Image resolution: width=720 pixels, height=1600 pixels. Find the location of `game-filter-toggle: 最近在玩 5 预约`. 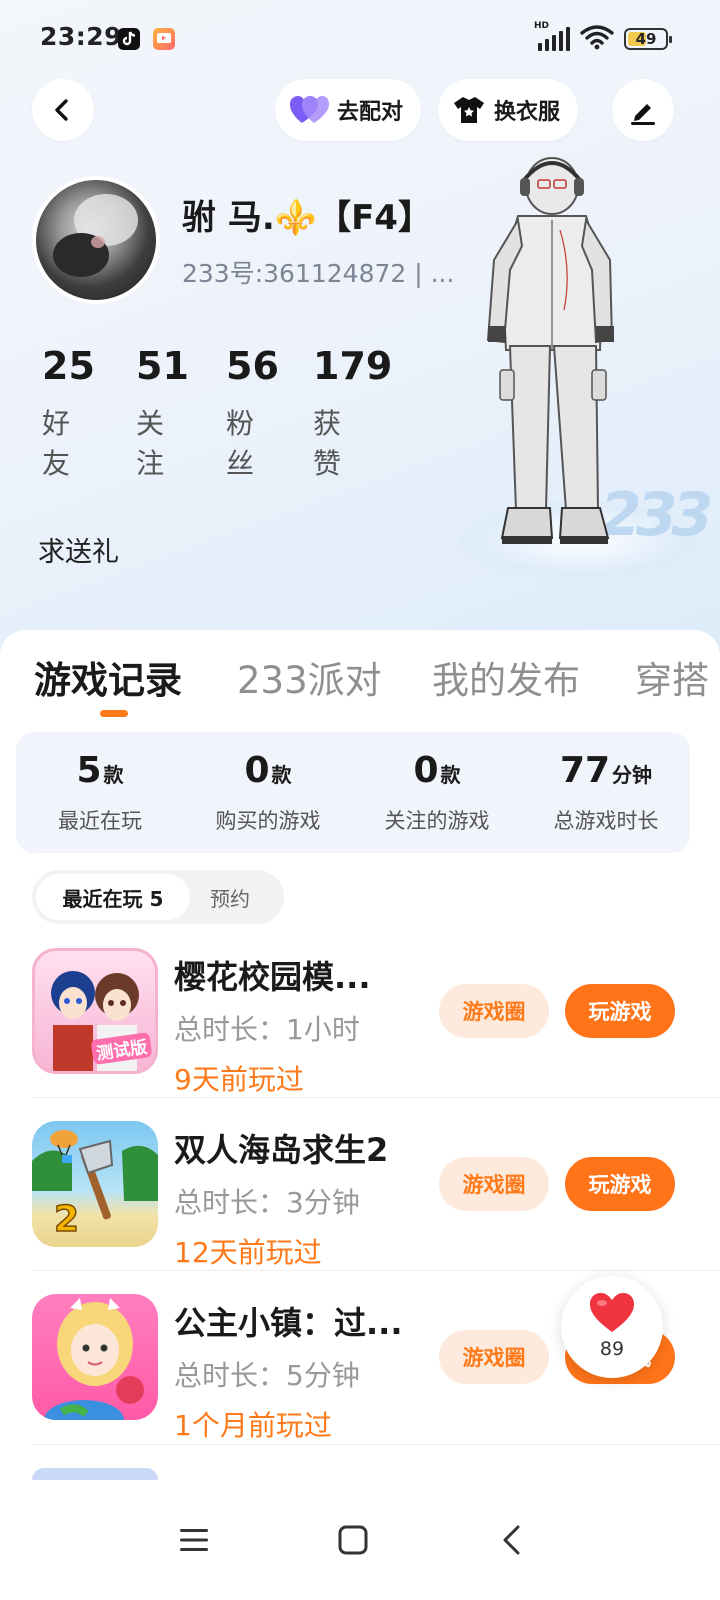

game-filter-toggle: 最近在玩 5 预约 is located at coordinates (158, 897).